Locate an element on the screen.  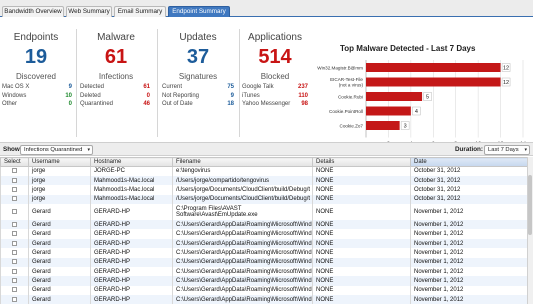
divider is located at coordinates (76, 83).